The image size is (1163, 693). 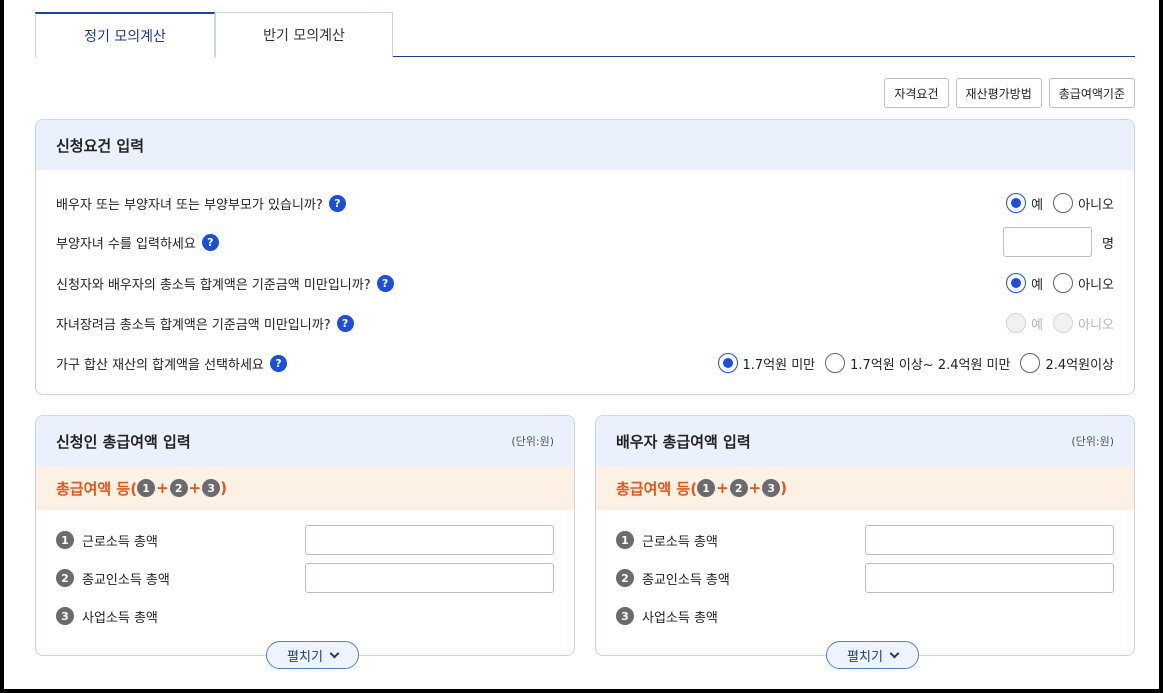 What do you see at coordinates (916, 93) in the screenshot?
I see `eligibility-button: 자격요건` at bounding box center [916, 93].